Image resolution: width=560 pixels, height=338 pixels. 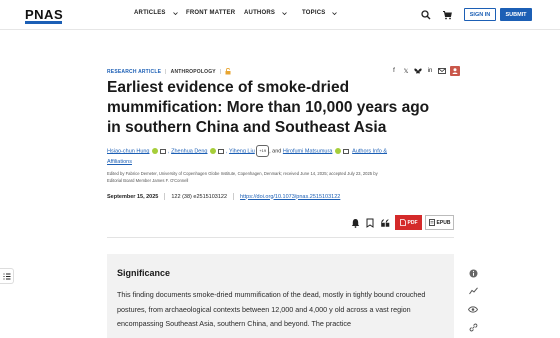 I want to click on bluesky-icon, so click(x=418, y=71).